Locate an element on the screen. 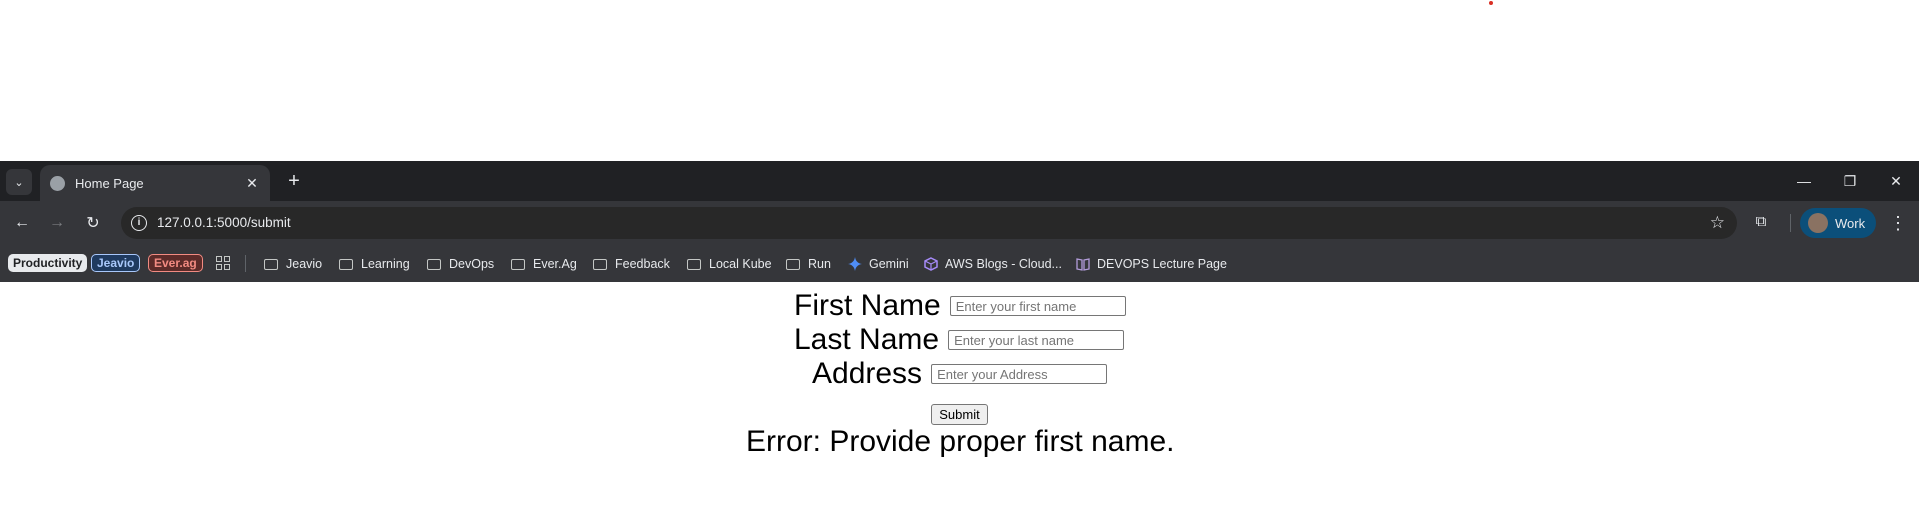 This screenshot has height=506, width=1919. profile-button: Work is located at coordinates (1838, 223).